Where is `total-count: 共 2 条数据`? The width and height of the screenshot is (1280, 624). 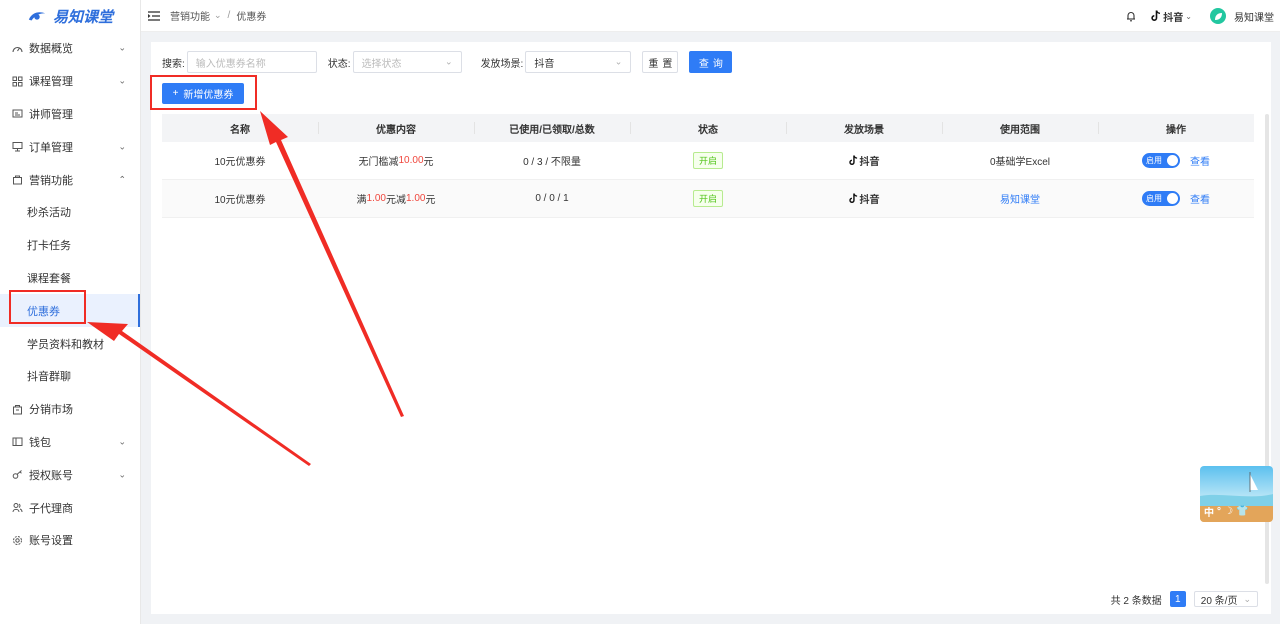 total-count: 共 2 条数据 is located at coordinates (1136, 601).